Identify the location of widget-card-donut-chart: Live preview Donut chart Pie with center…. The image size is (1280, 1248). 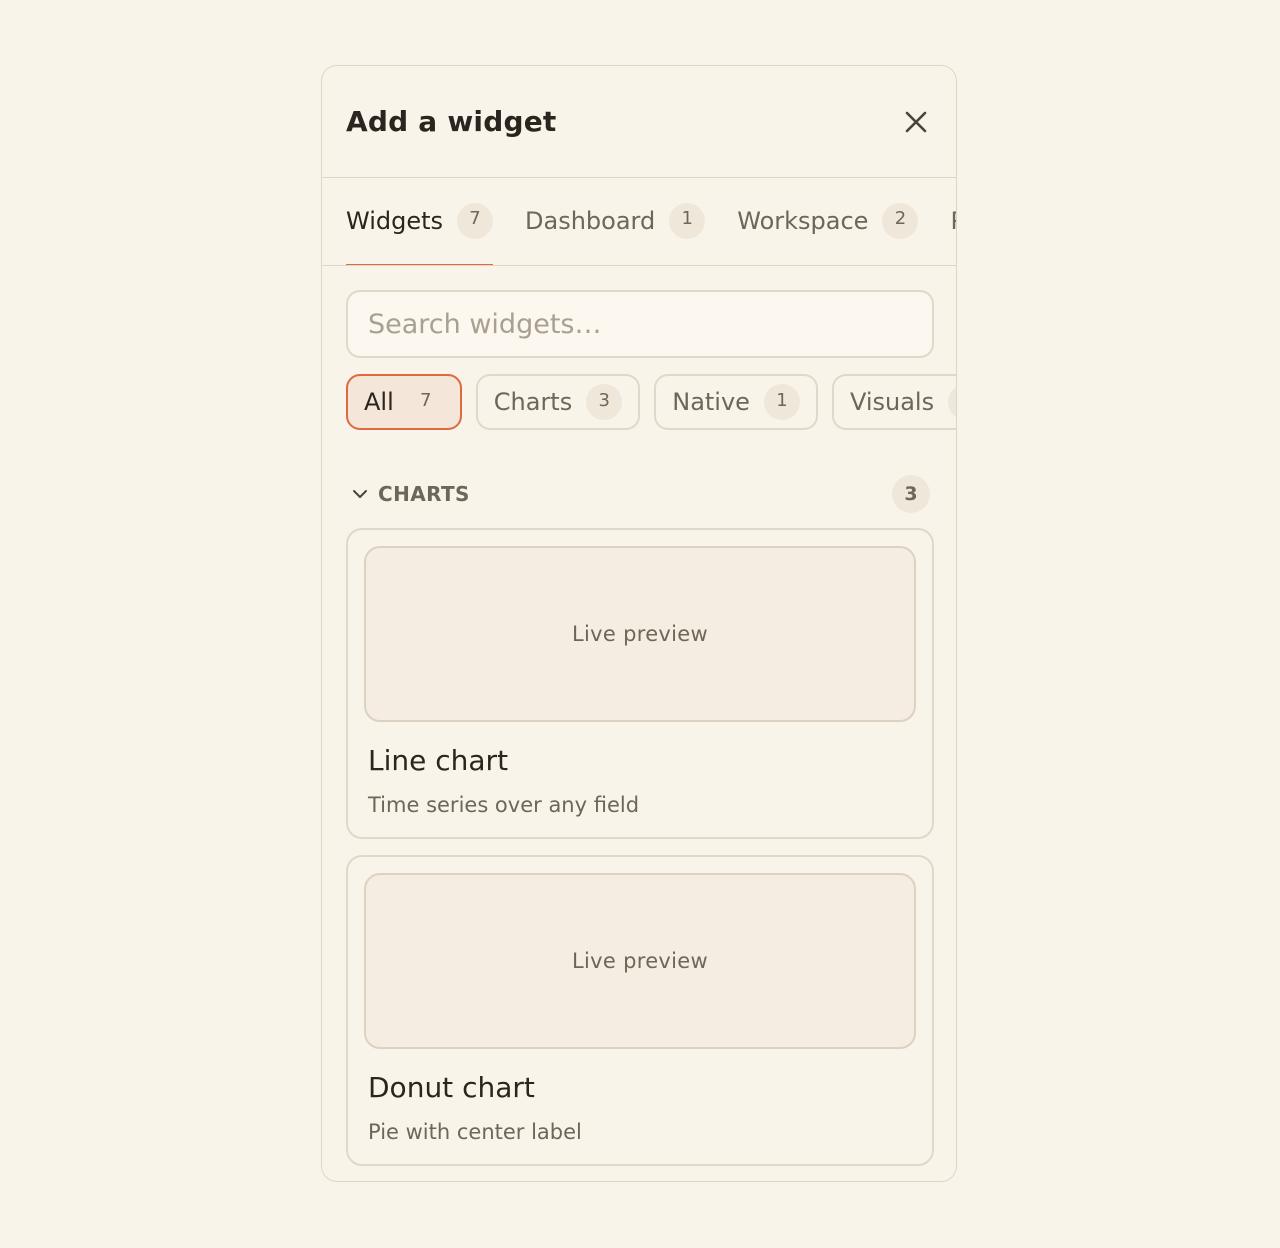
(640, 1010).